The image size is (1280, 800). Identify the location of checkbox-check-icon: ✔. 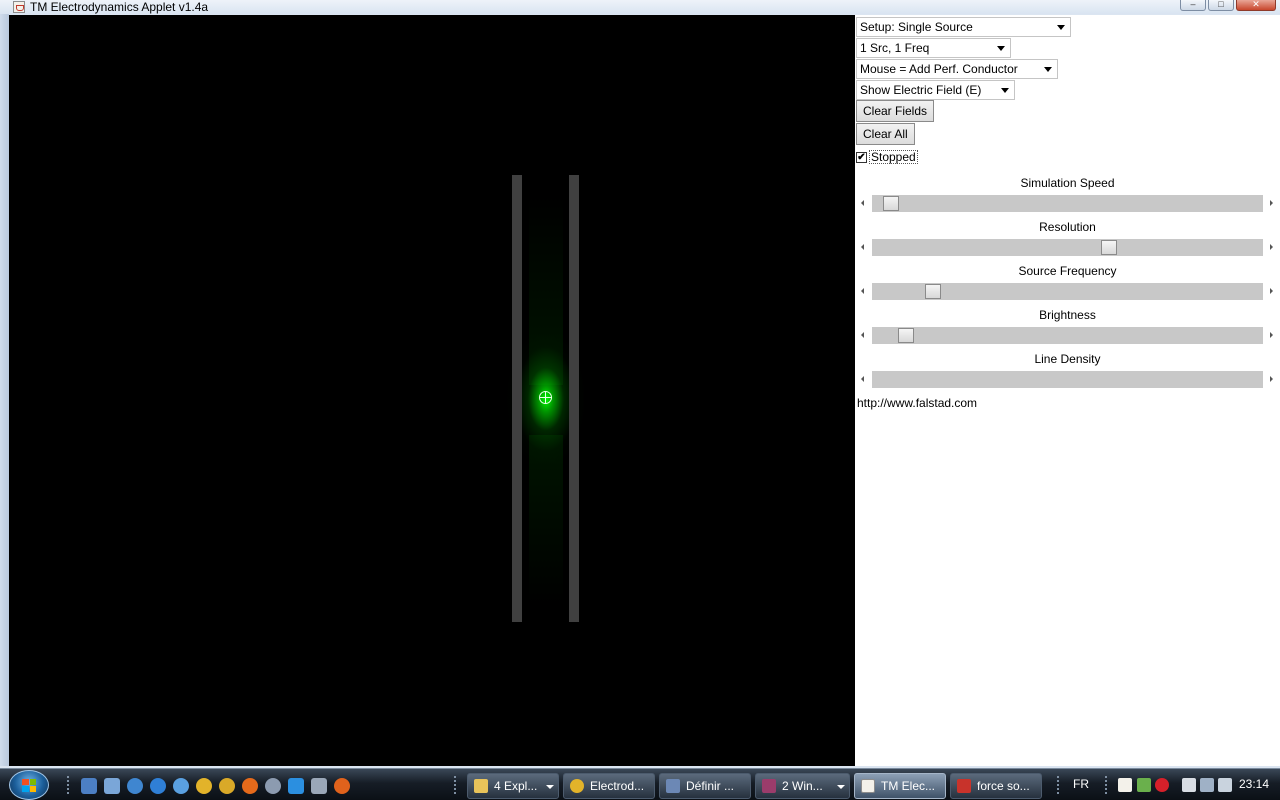
(861, 157).